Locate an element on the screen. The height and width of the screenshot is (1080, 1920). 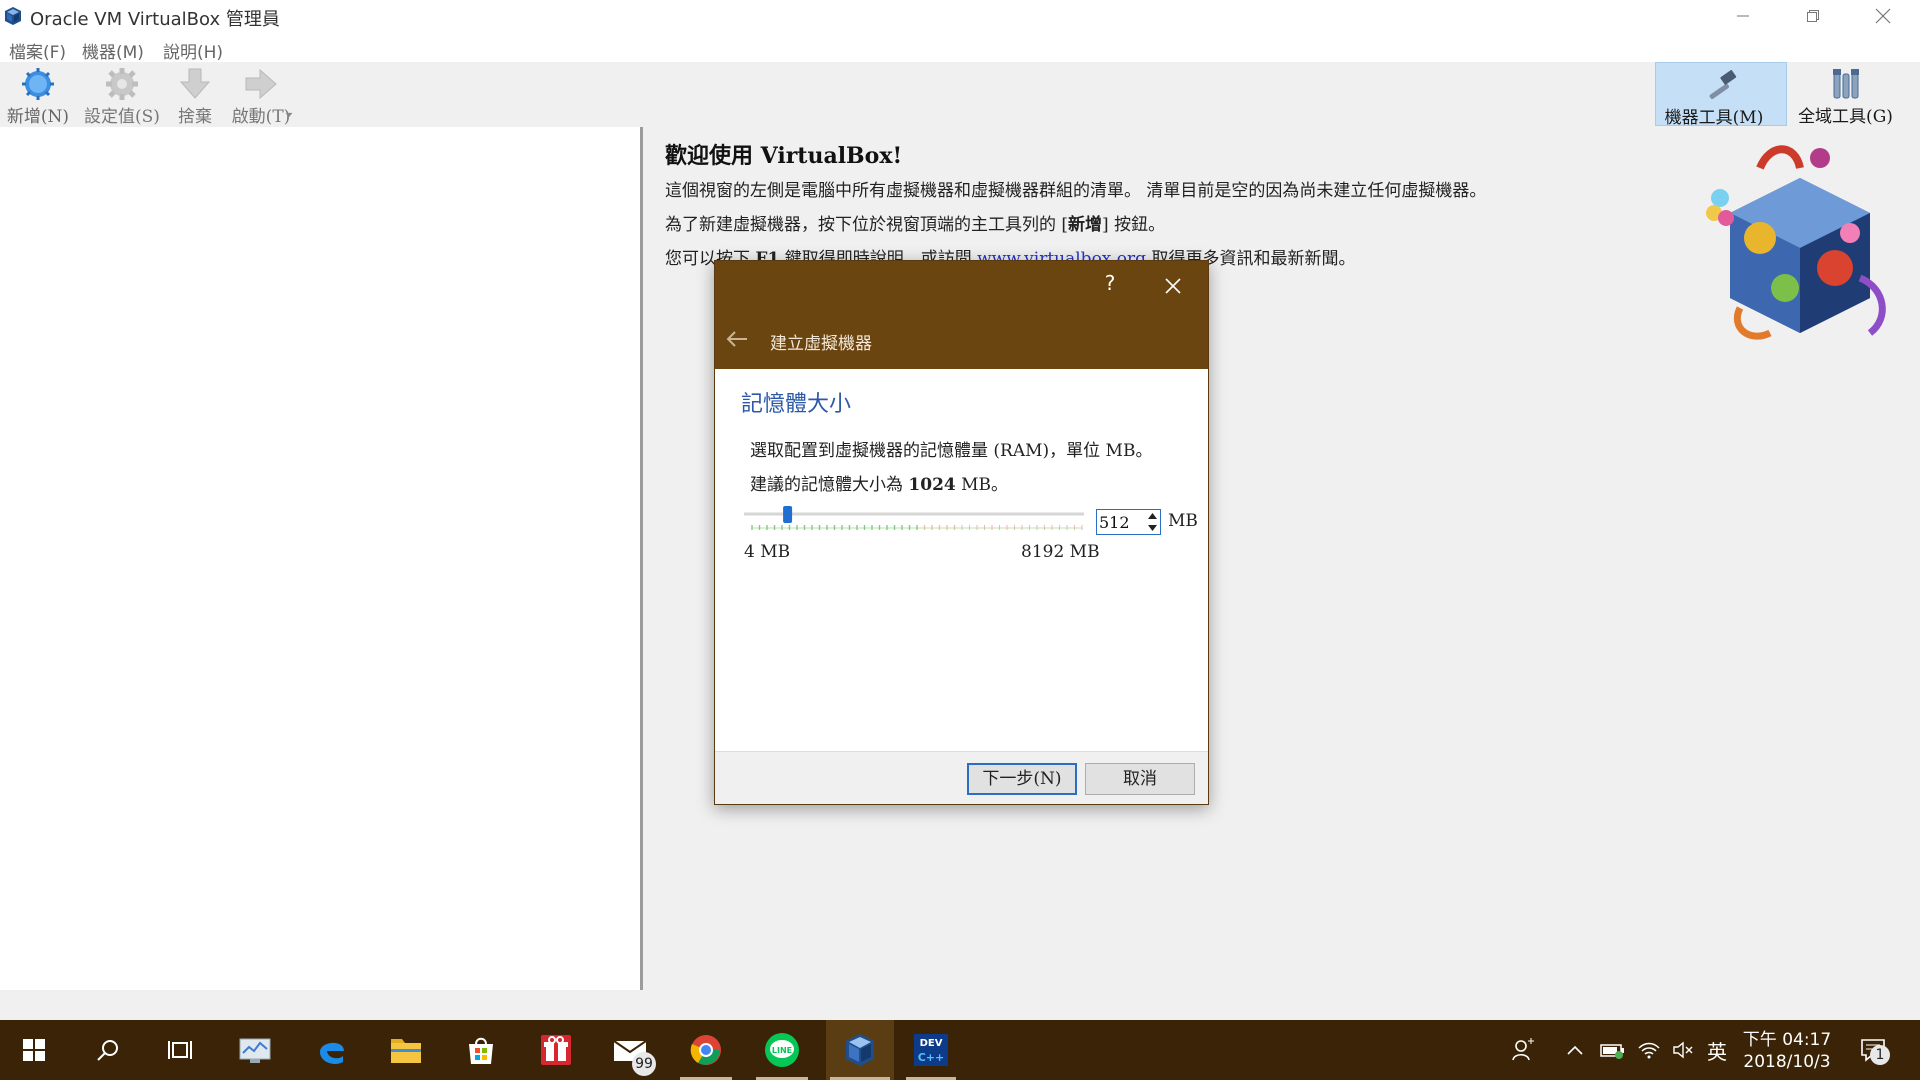
show-hidden-icons-button is located at coordinates (1575, 1050).